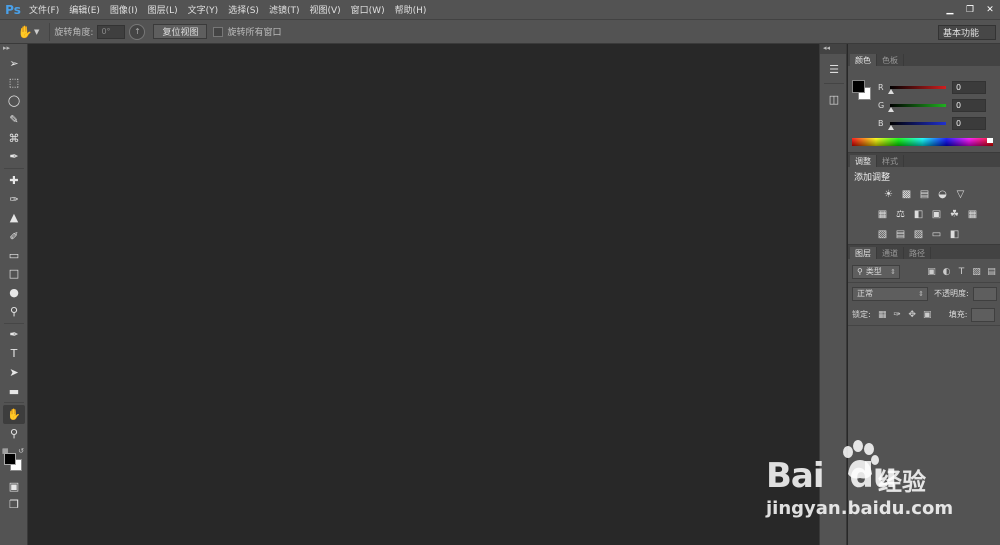 The width and height of the screenshot is (1000, 545). Describe the element at coordinates (890, 161) in the screenshot. I see `tab-styles: 样式` at that location.